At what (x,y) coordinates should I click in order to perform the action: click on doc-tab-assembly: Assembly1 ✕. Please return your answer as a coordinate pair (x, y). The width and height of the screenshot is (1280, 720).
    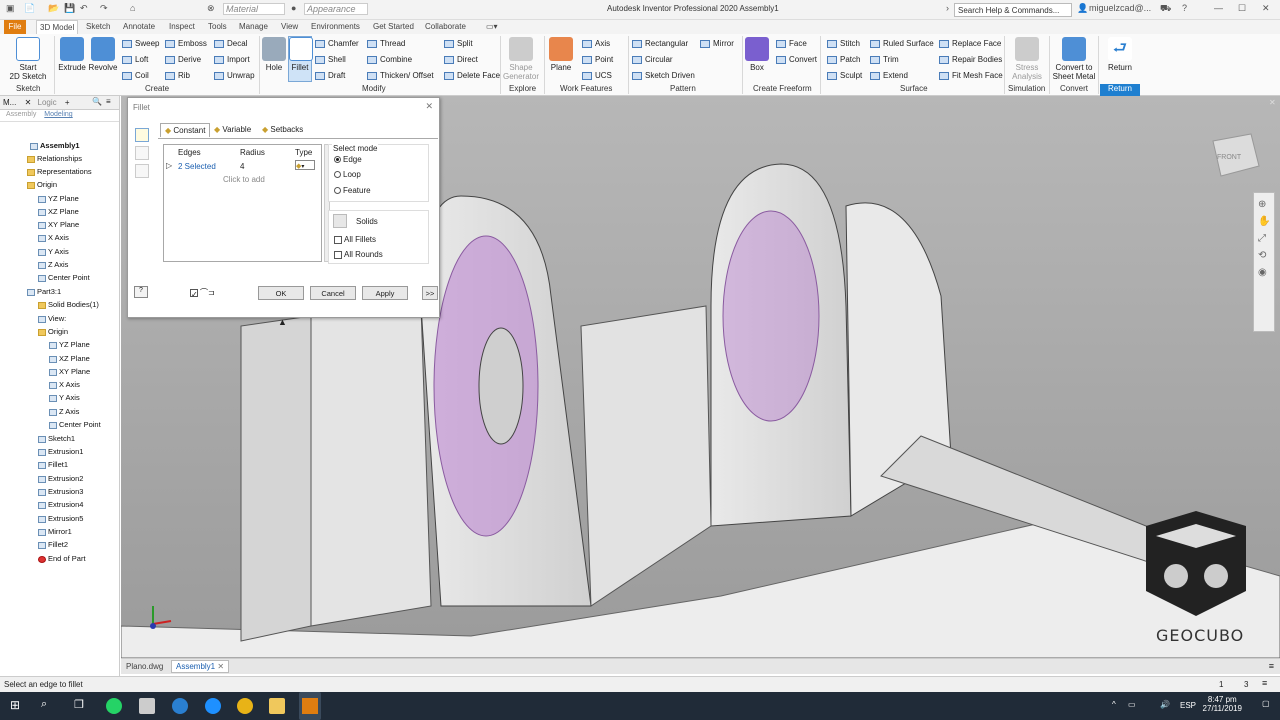
    Looking at the image, I should click on (200, 666).